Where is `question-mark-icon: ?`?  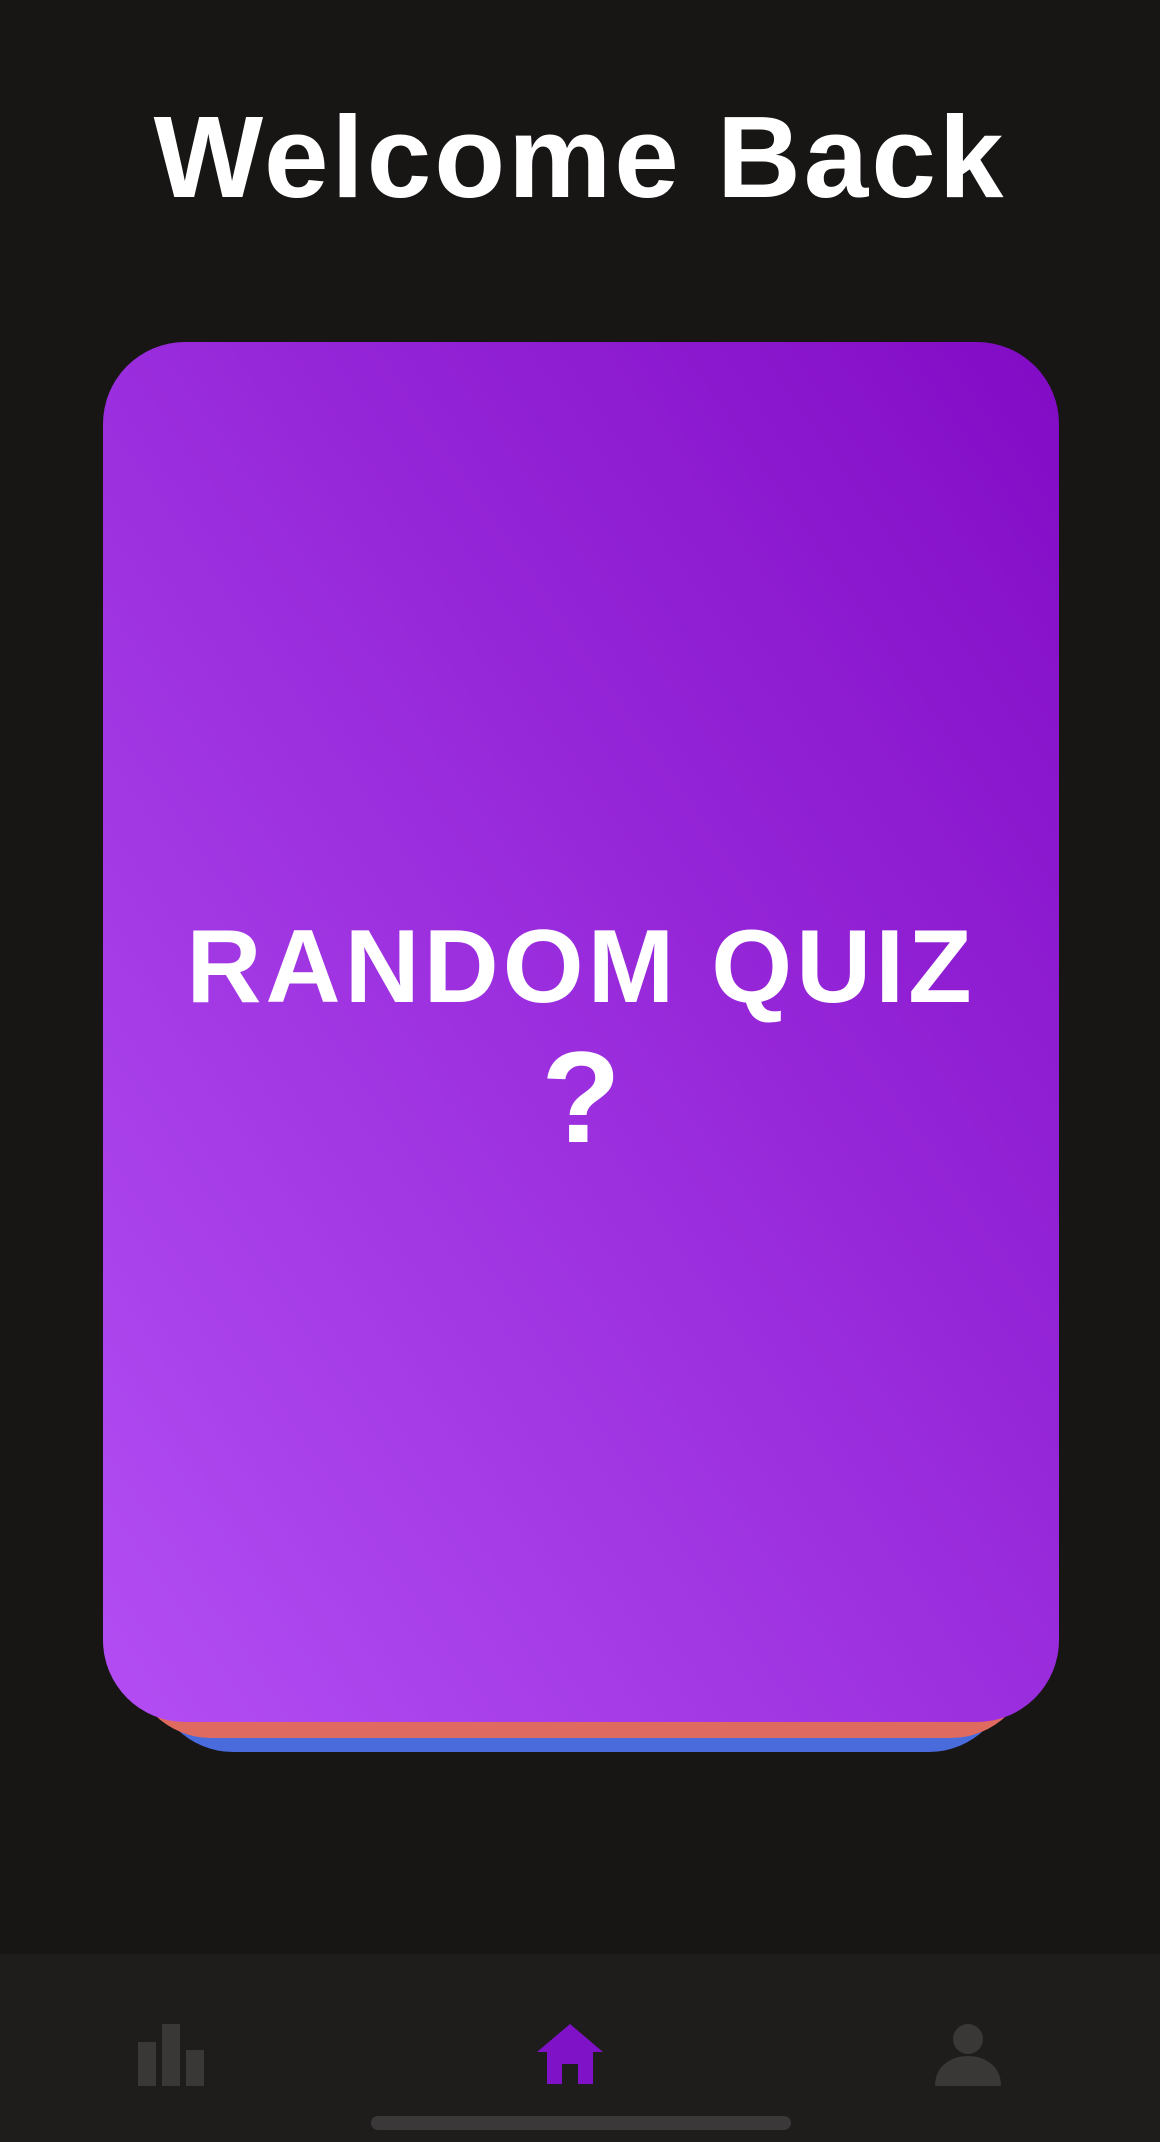 question-mark-icon: ? is located at coordinates (581, 1097).